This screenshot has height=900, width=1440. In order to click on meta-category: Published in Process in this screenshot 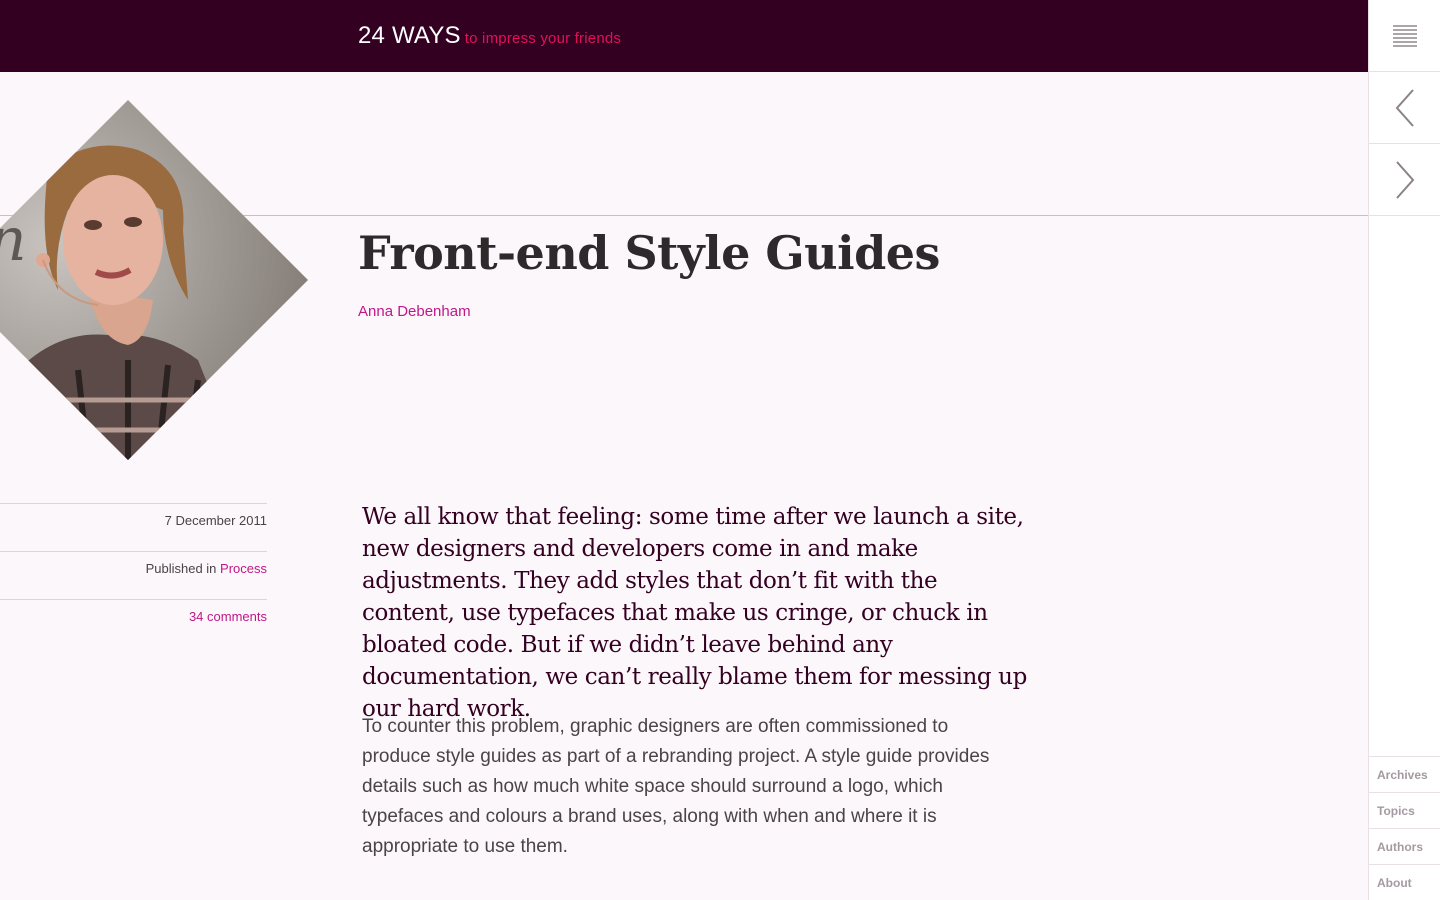, I will do `click(133, 575)`.